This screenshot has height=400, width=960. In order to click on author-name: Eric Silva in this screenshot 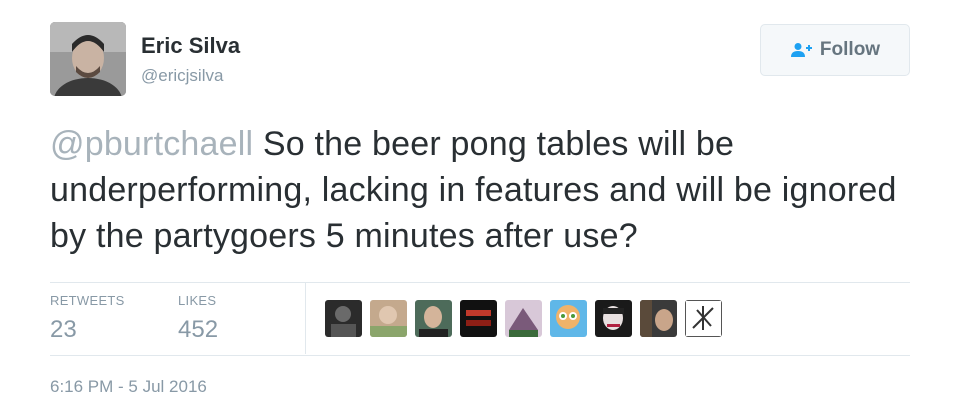, I will do `click(190, 46)`.